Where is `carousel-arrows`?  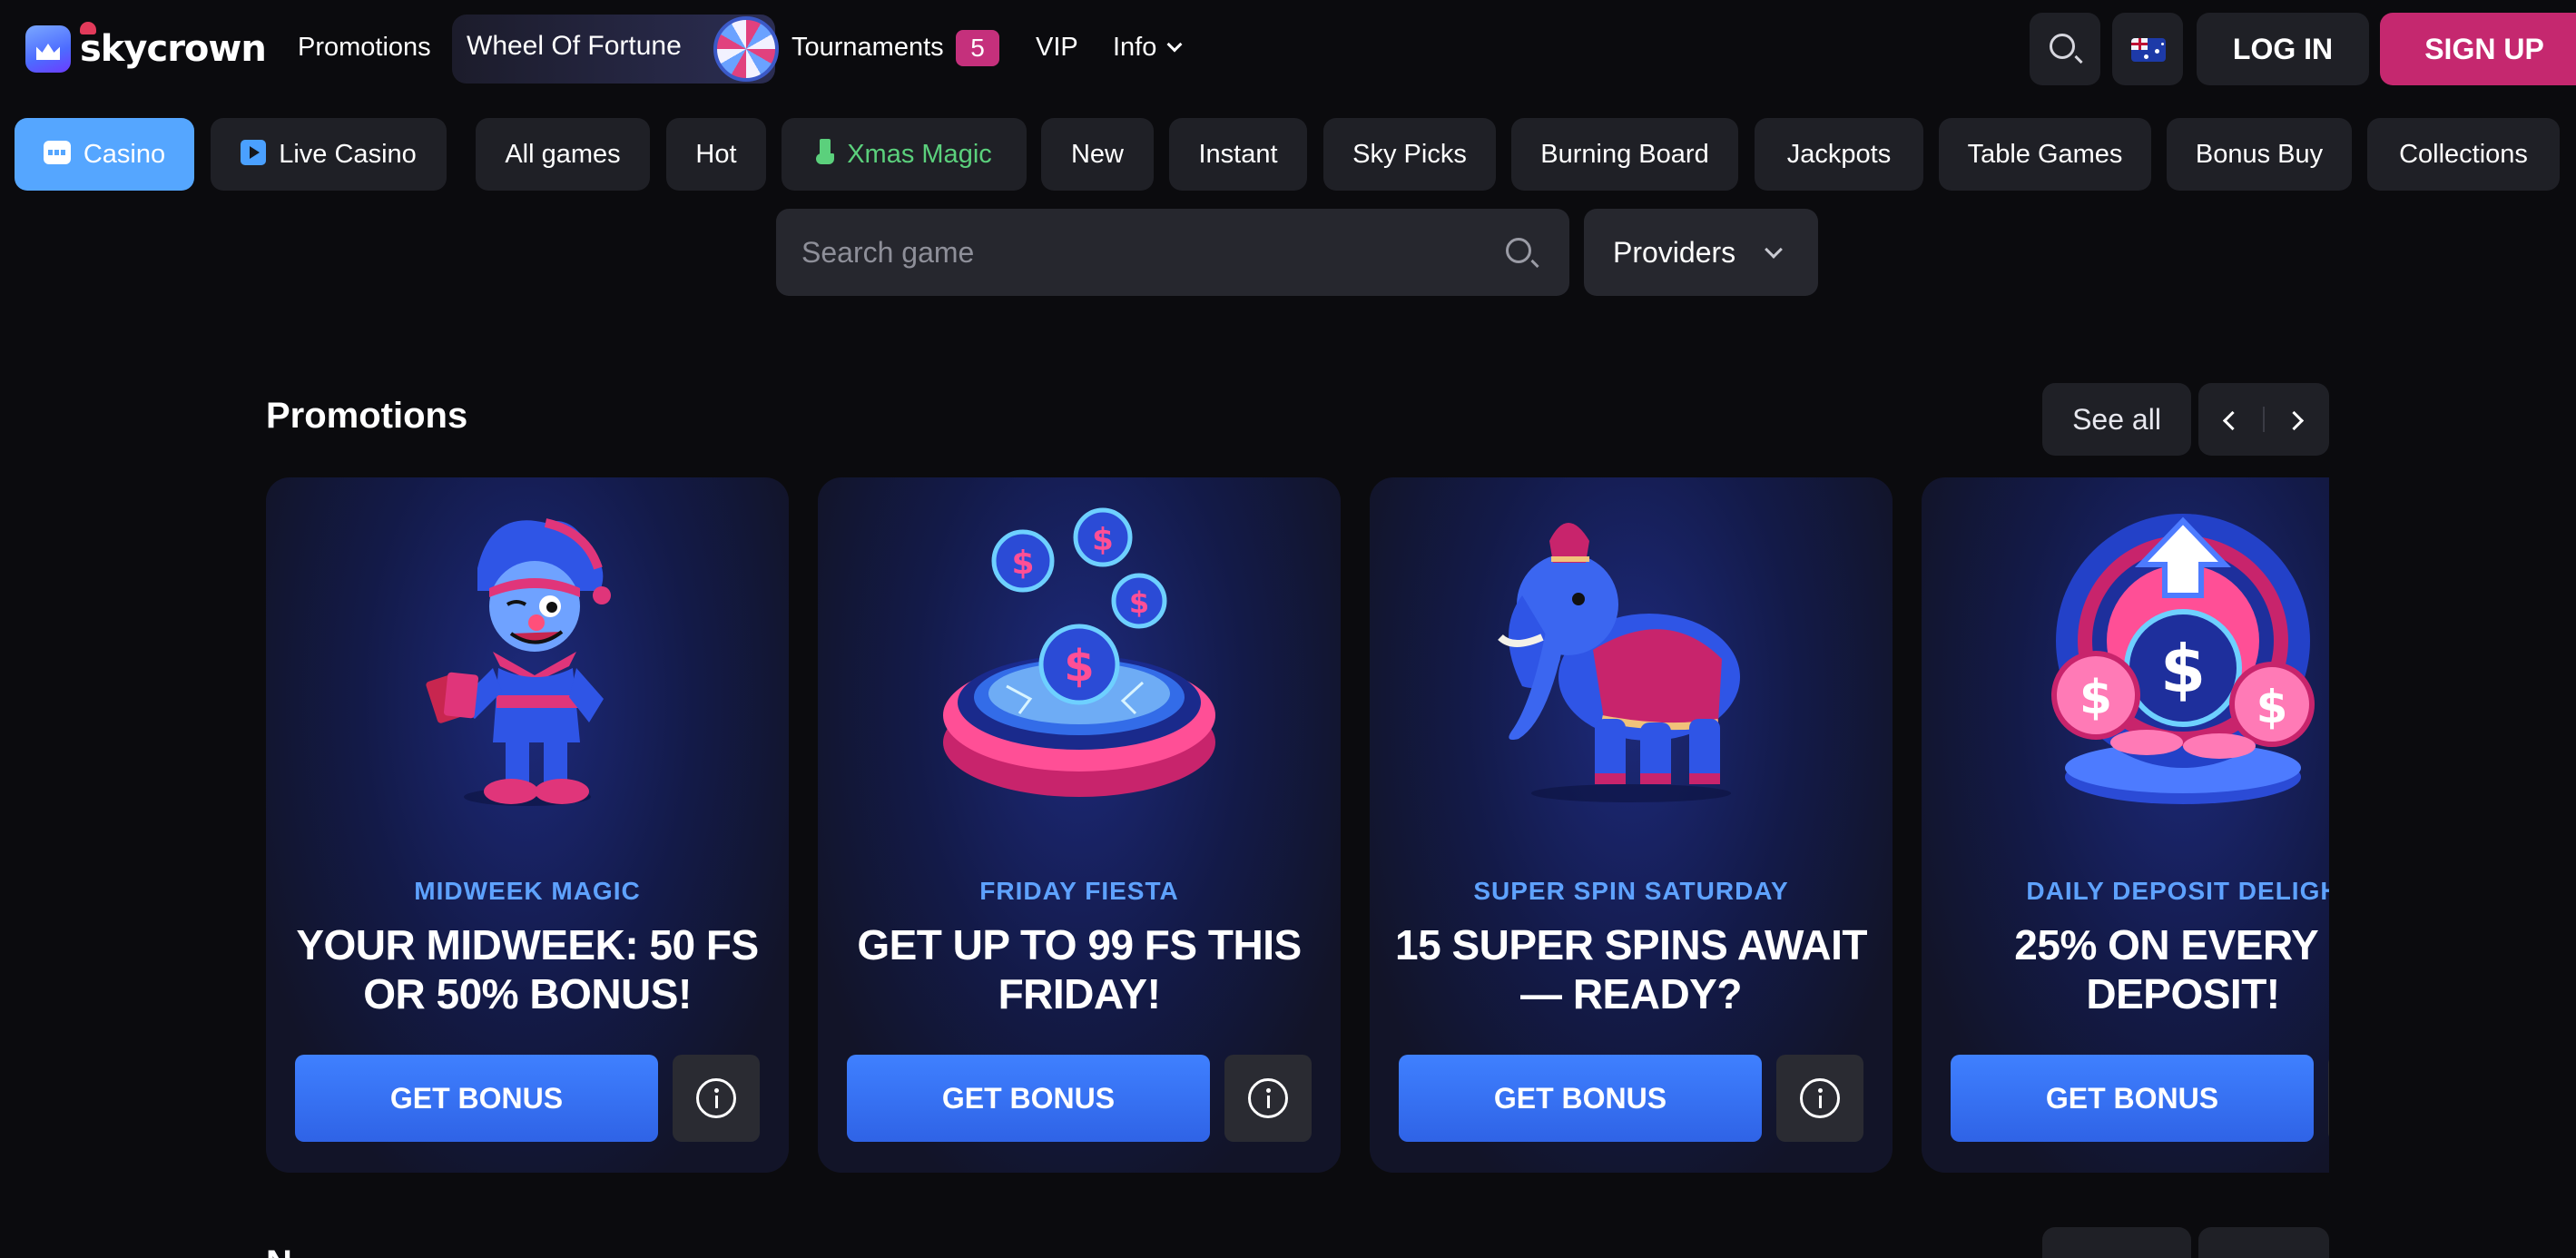 carousel-arrows is located at coordinates (2263, 419).